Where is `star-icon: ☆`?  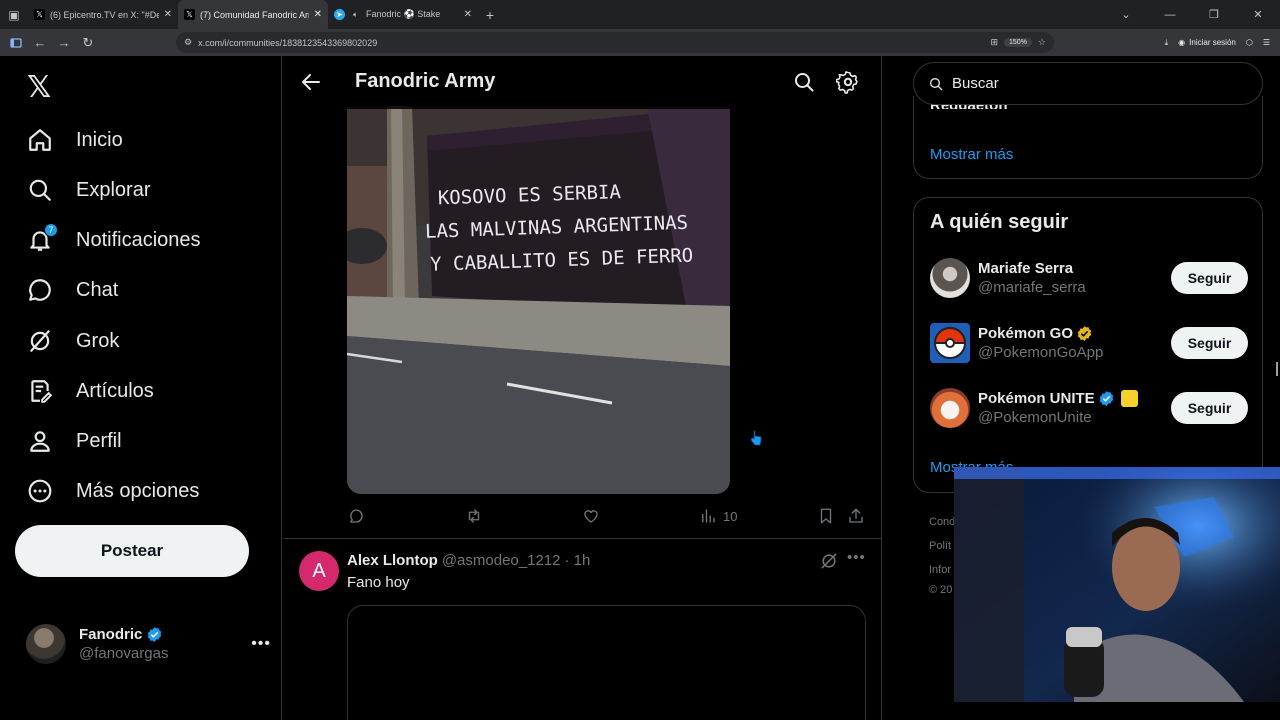
star-icon: ☆ is located at coordinates (1042, 42).